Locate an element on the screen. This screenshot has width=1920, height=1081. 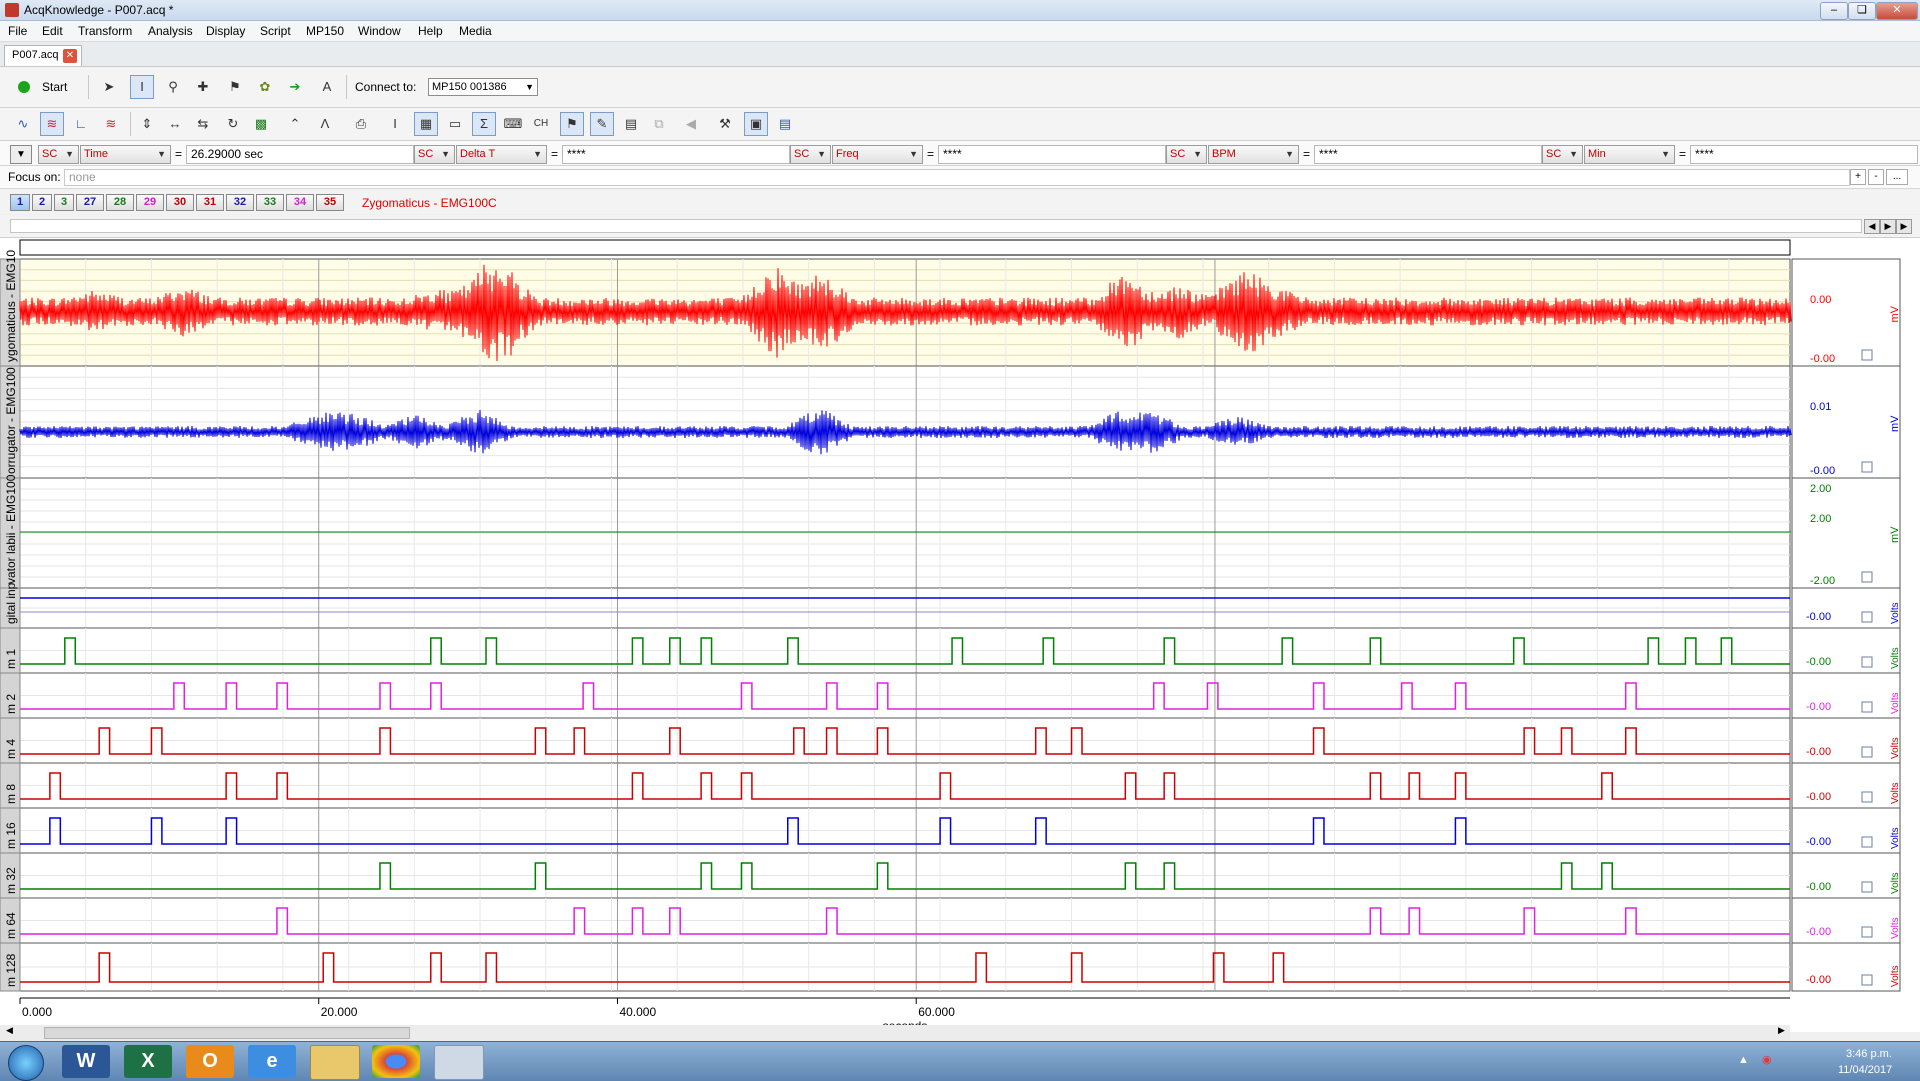
measurement-type-dropdown: BPM ▼ is located at coordinates (1253, 154).